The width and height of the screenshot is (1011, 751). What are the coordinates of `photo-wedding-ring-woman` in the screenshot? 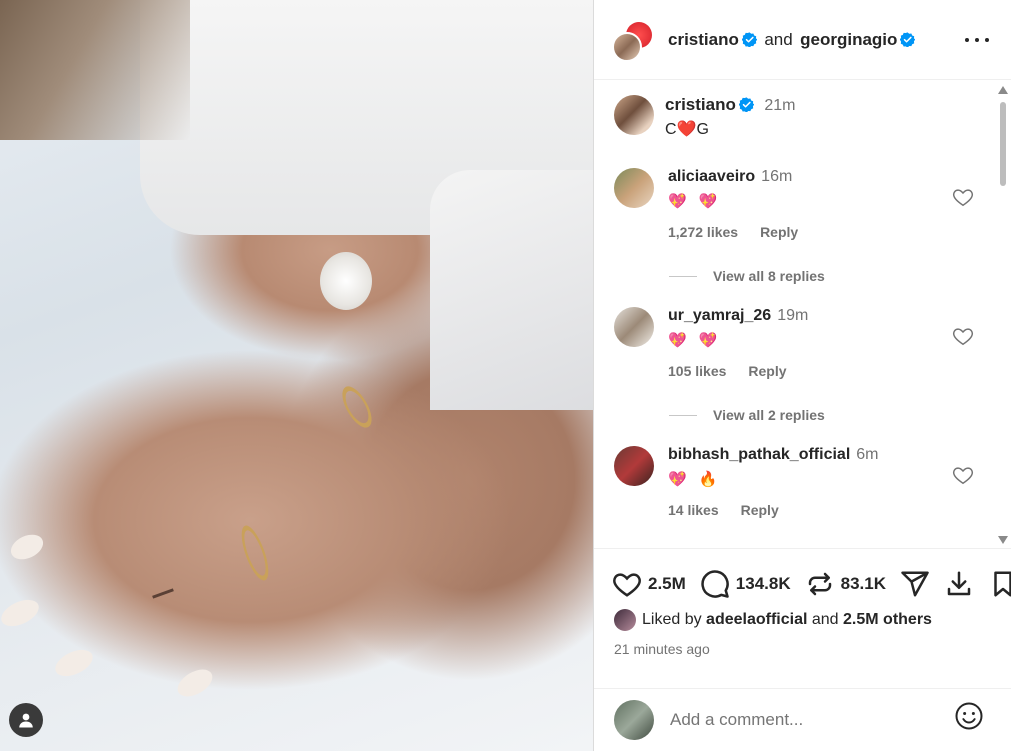 It's located at (255, 553).